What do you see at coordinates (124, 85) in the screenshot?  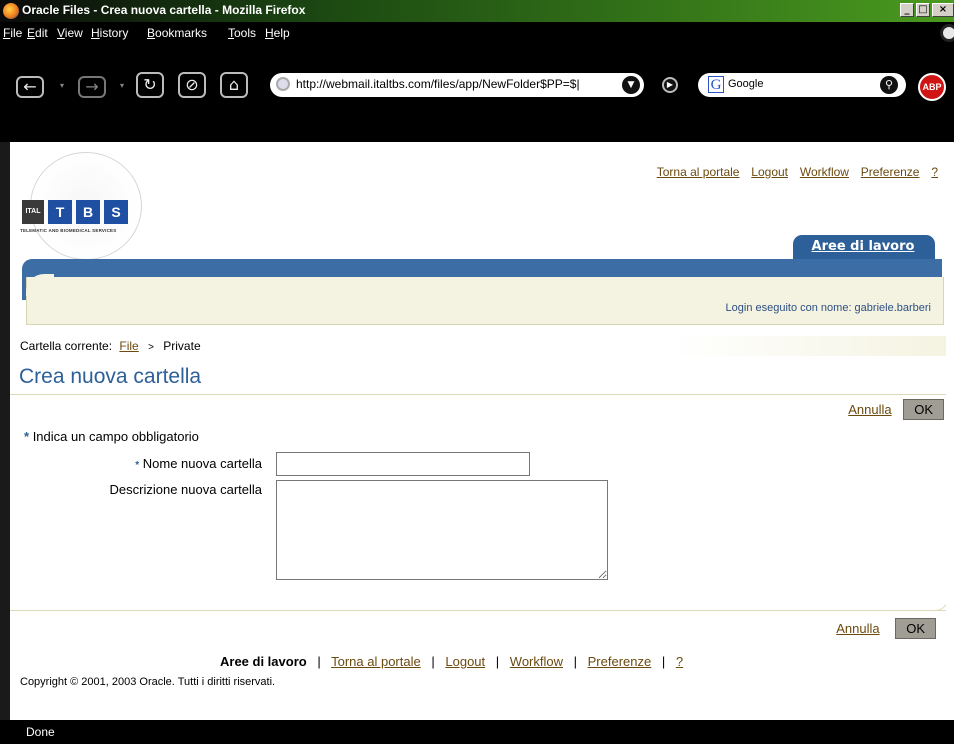 I see `forward-dropdown-icon: ▾` at bounding box center [124, 85].